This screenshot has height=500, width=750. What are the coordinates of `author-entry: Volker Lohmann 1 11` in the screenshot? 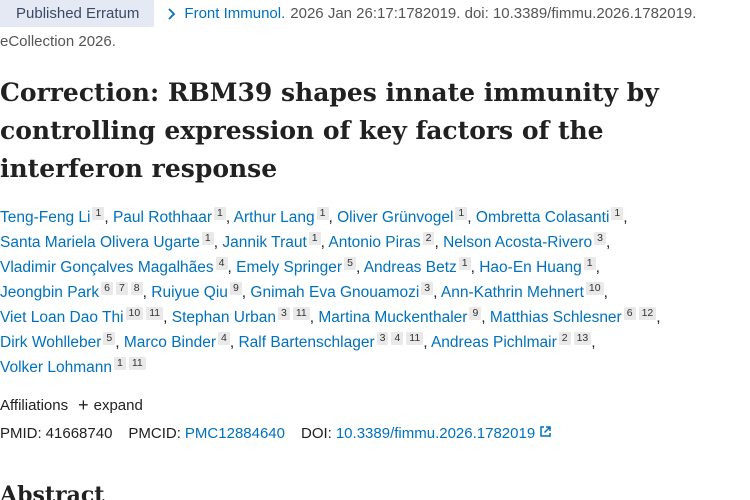 It's located at (73, 366).